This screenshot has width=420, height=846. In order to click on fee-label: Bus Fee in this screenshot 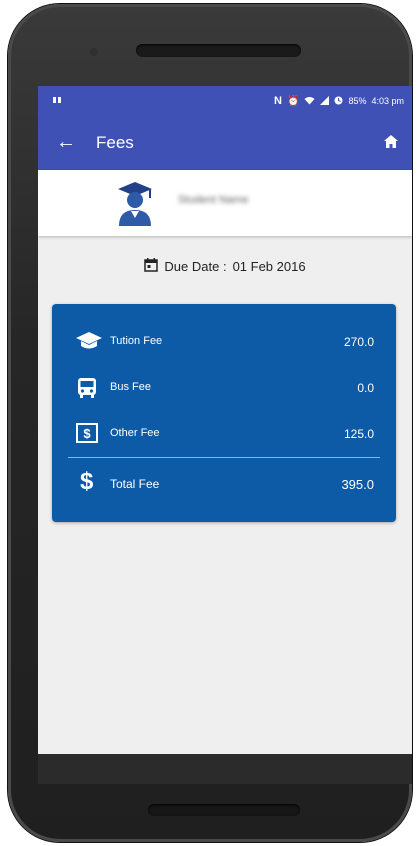, I will do `click(130, 387)`.